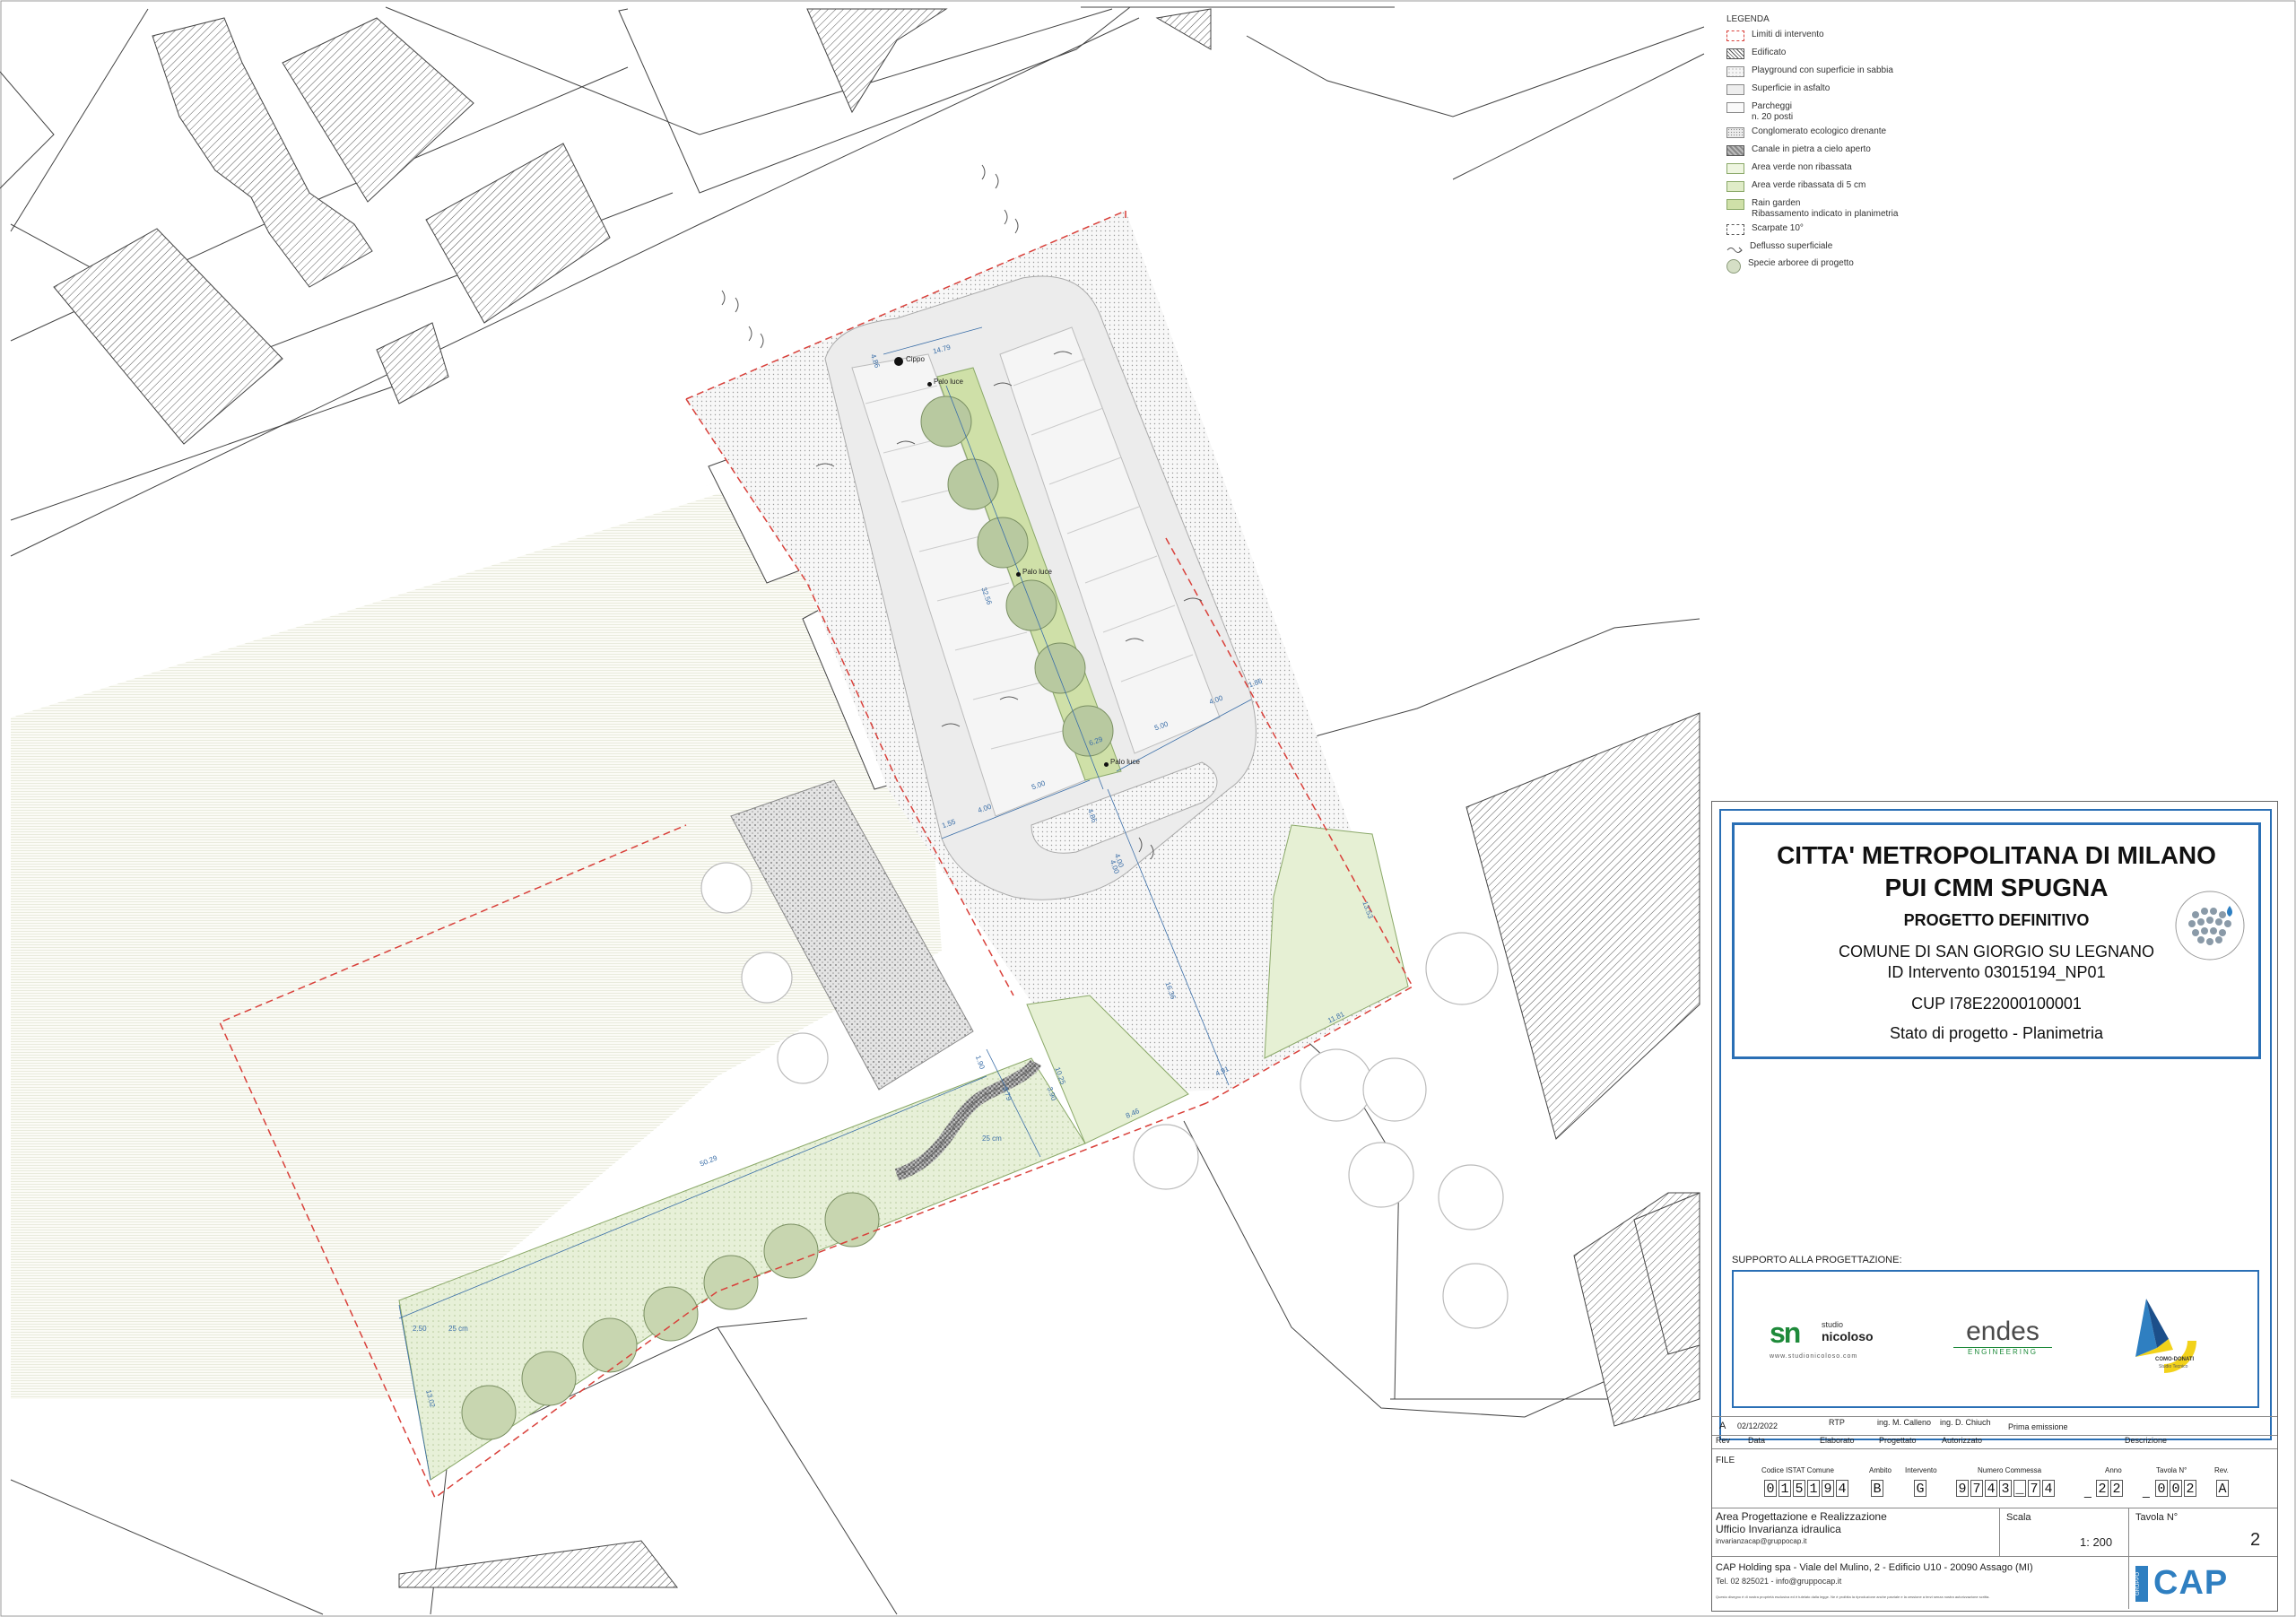  Describe the element at coordinates (1962, 1488) in the screenshot. I see `code-box-commessa: 9` at that location.